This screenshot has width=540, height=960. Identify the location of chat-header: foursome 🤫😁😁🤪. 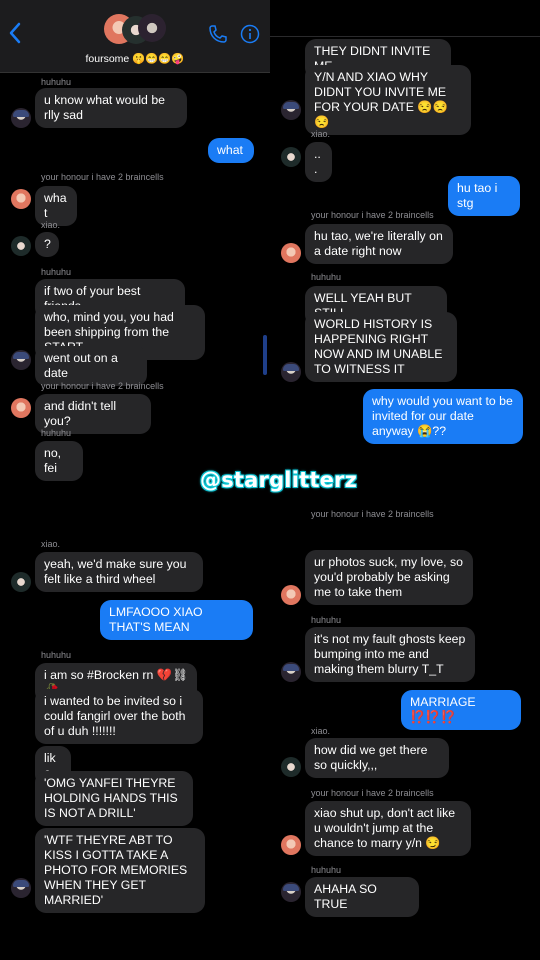
(135, 36).